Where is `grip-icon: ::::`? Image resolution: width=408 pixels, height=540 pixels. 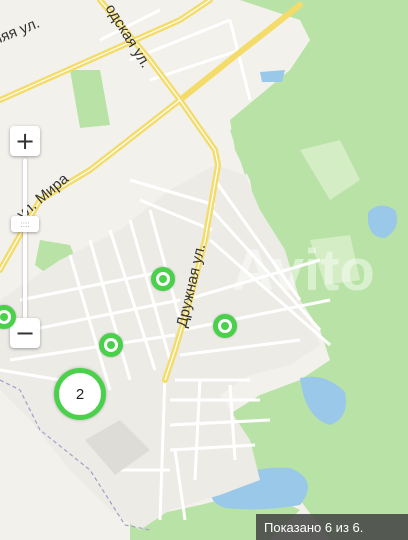 grip-icon: :::: is located at coordinates (25, 224).